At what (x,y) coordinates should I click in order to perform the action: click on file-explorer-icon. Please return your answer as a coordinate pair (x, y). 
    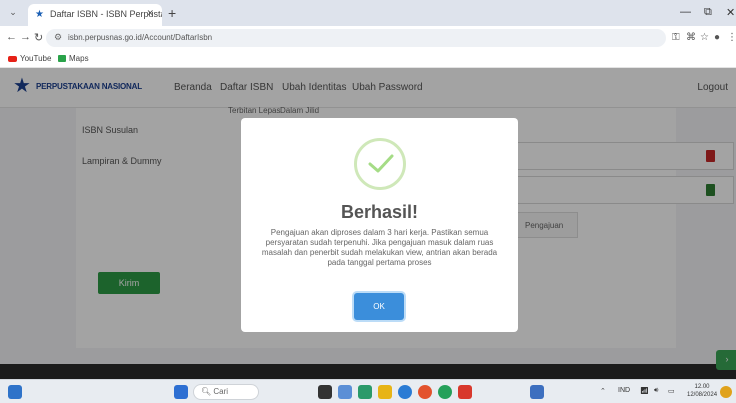
    Looking at the image, I should click on (385, 392).